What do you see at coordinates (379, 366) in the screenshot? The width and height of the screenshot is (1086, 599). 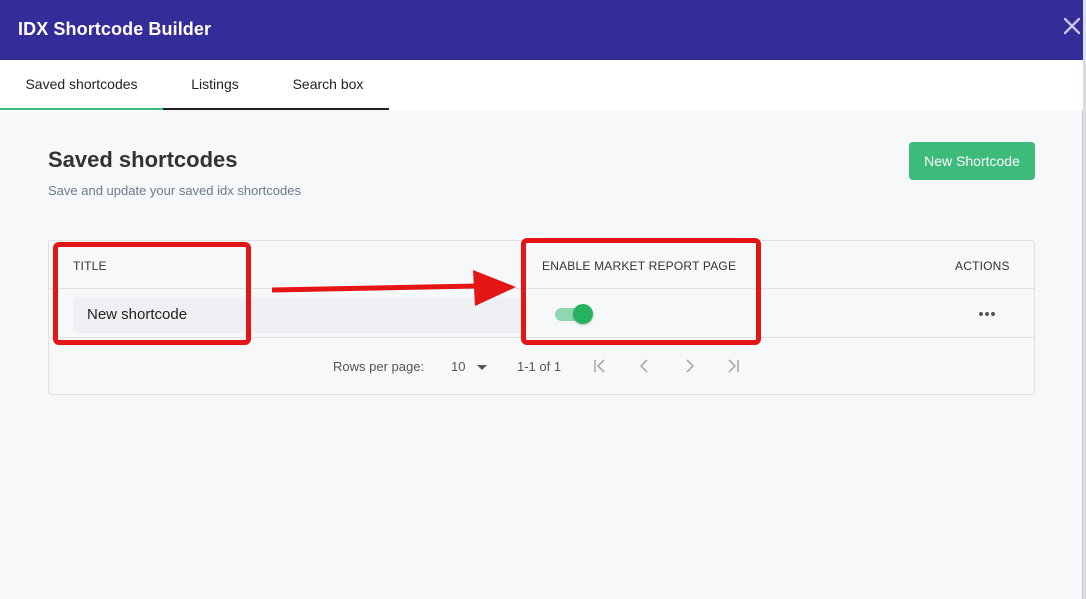 I see `rows-per-page-label: Rows per page:` at bounding box center [379, 366].